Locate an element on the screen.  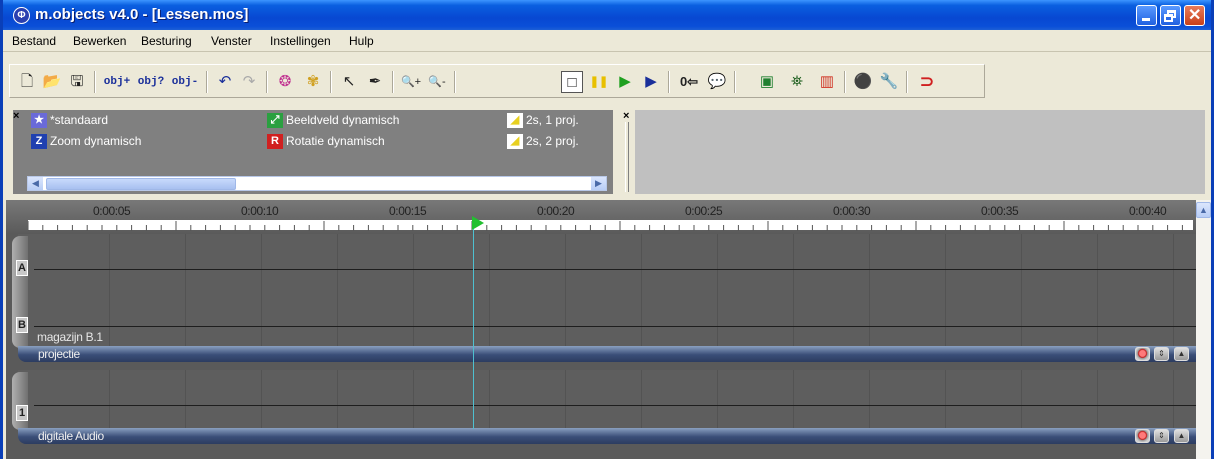
play-icon: ▶ is located at coordinates (625, 82).